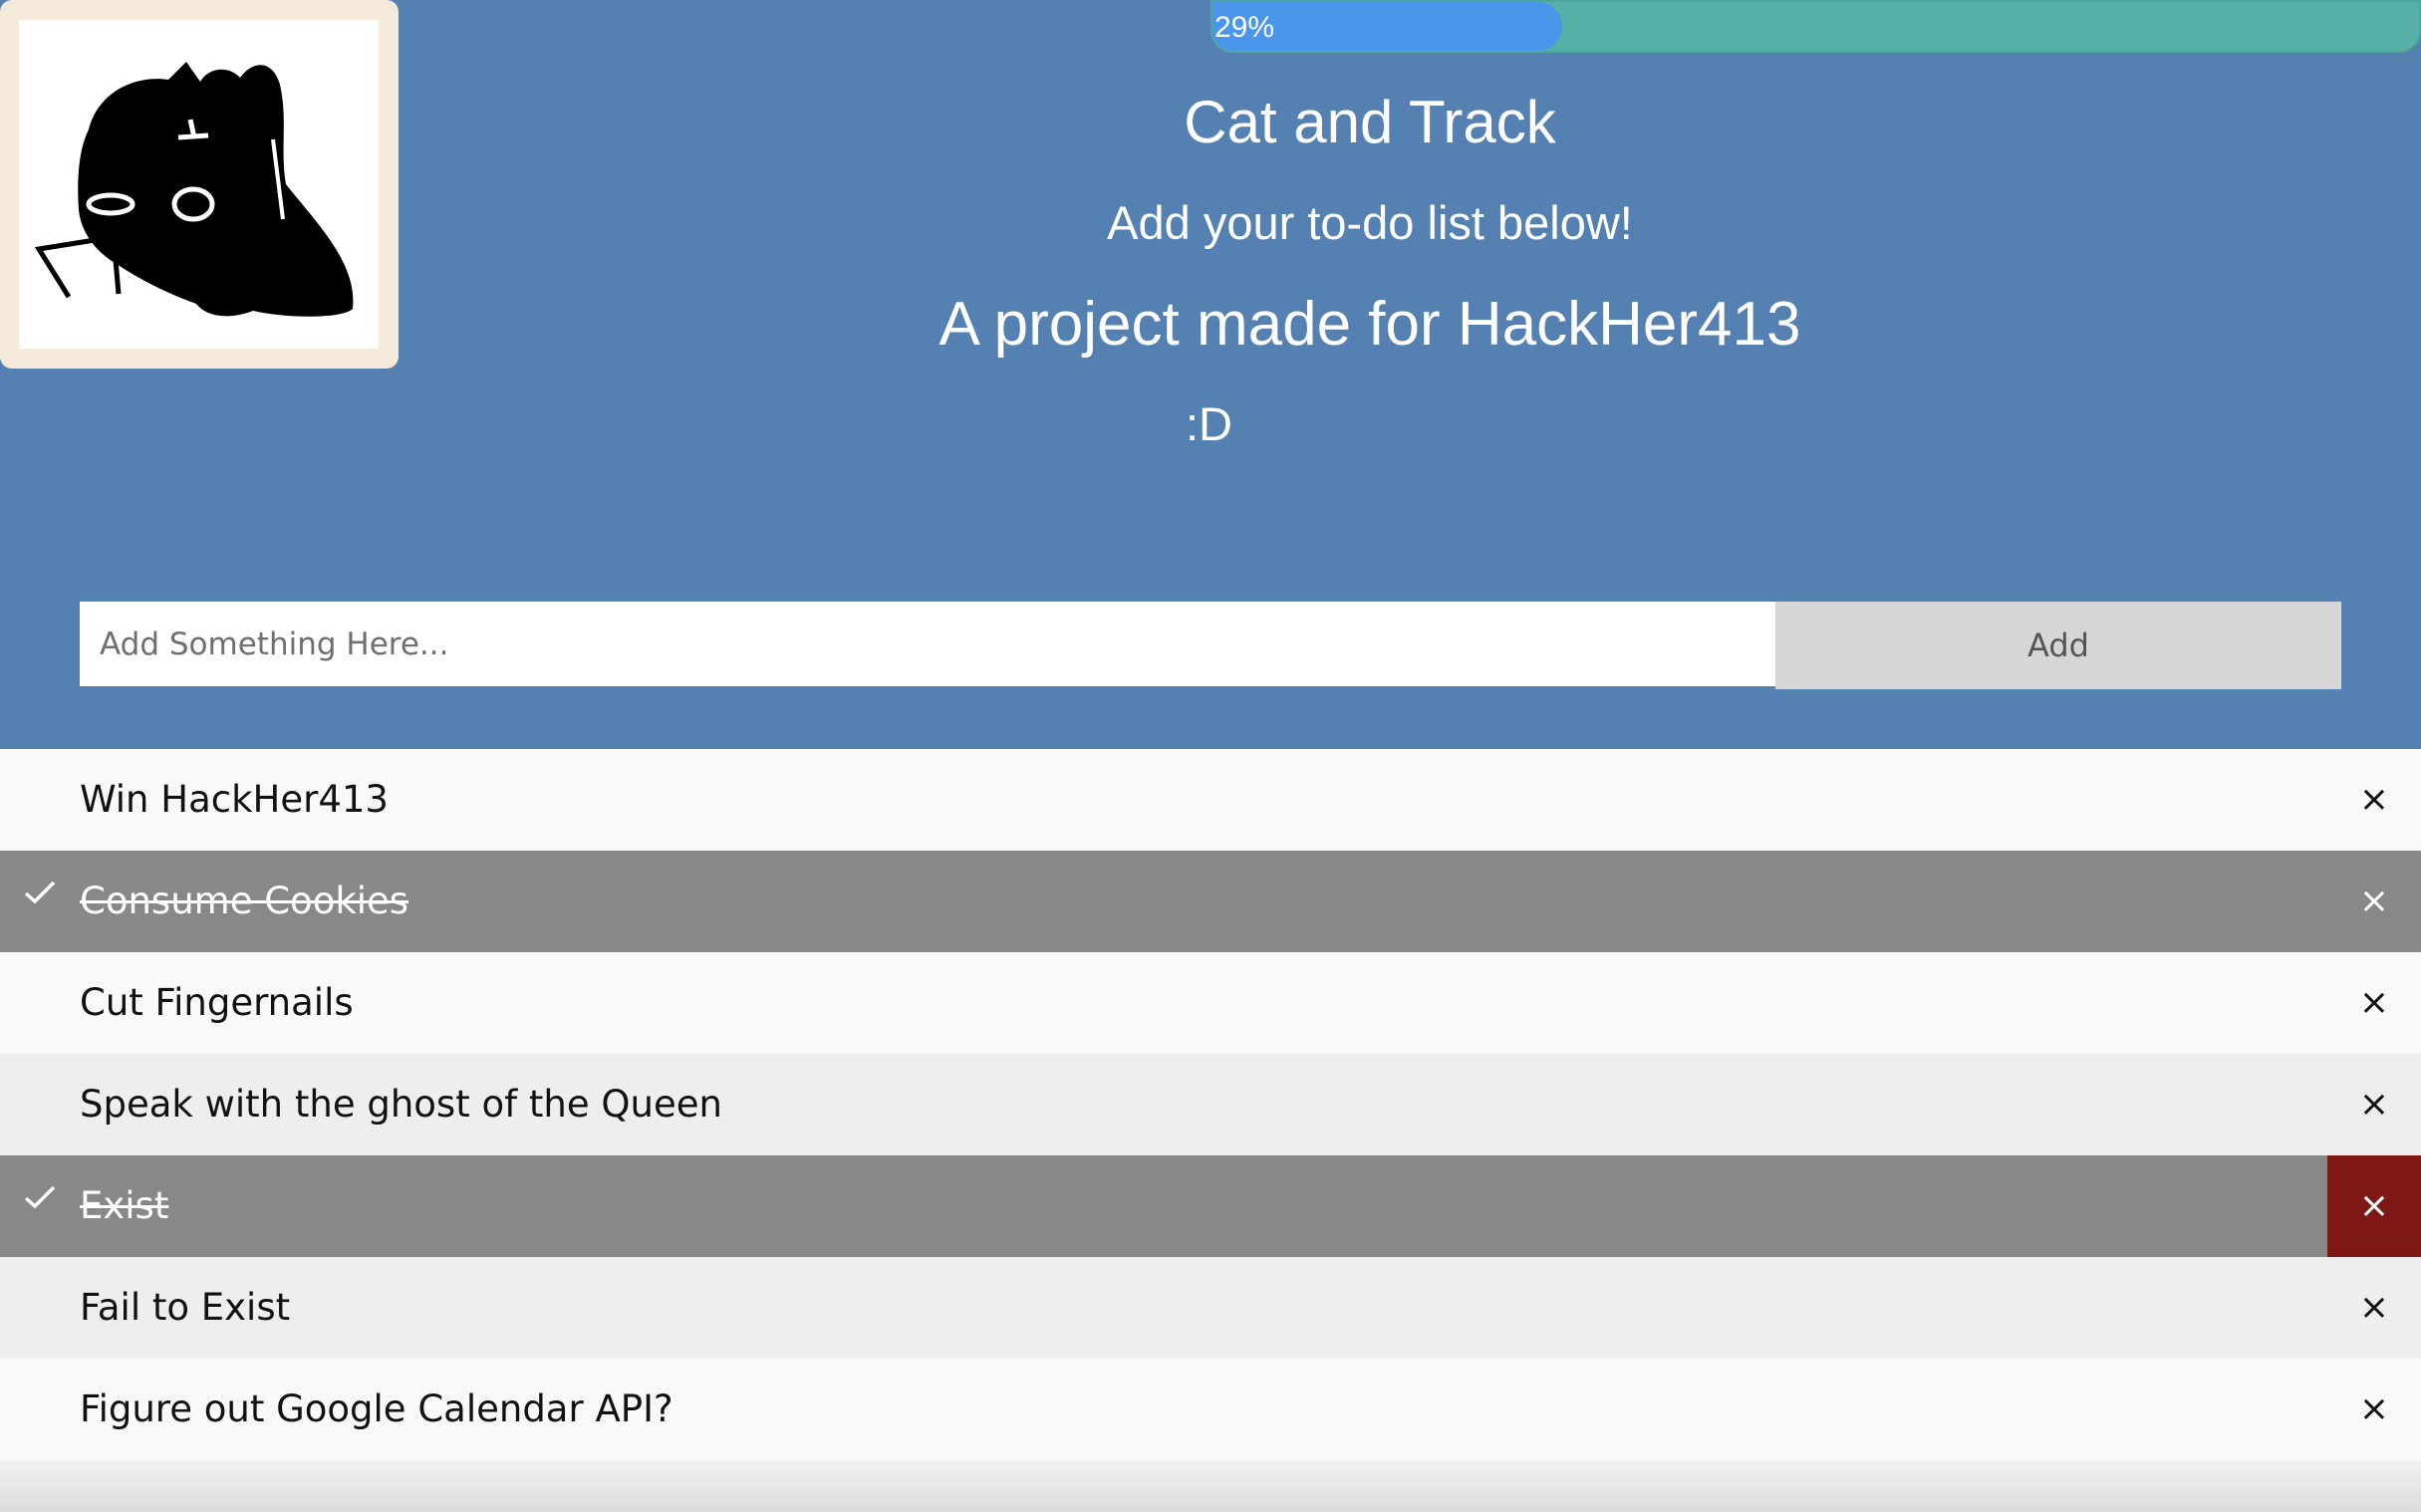  I want to click on project-credit: A project made for HackHer413, so click(1370, 324).